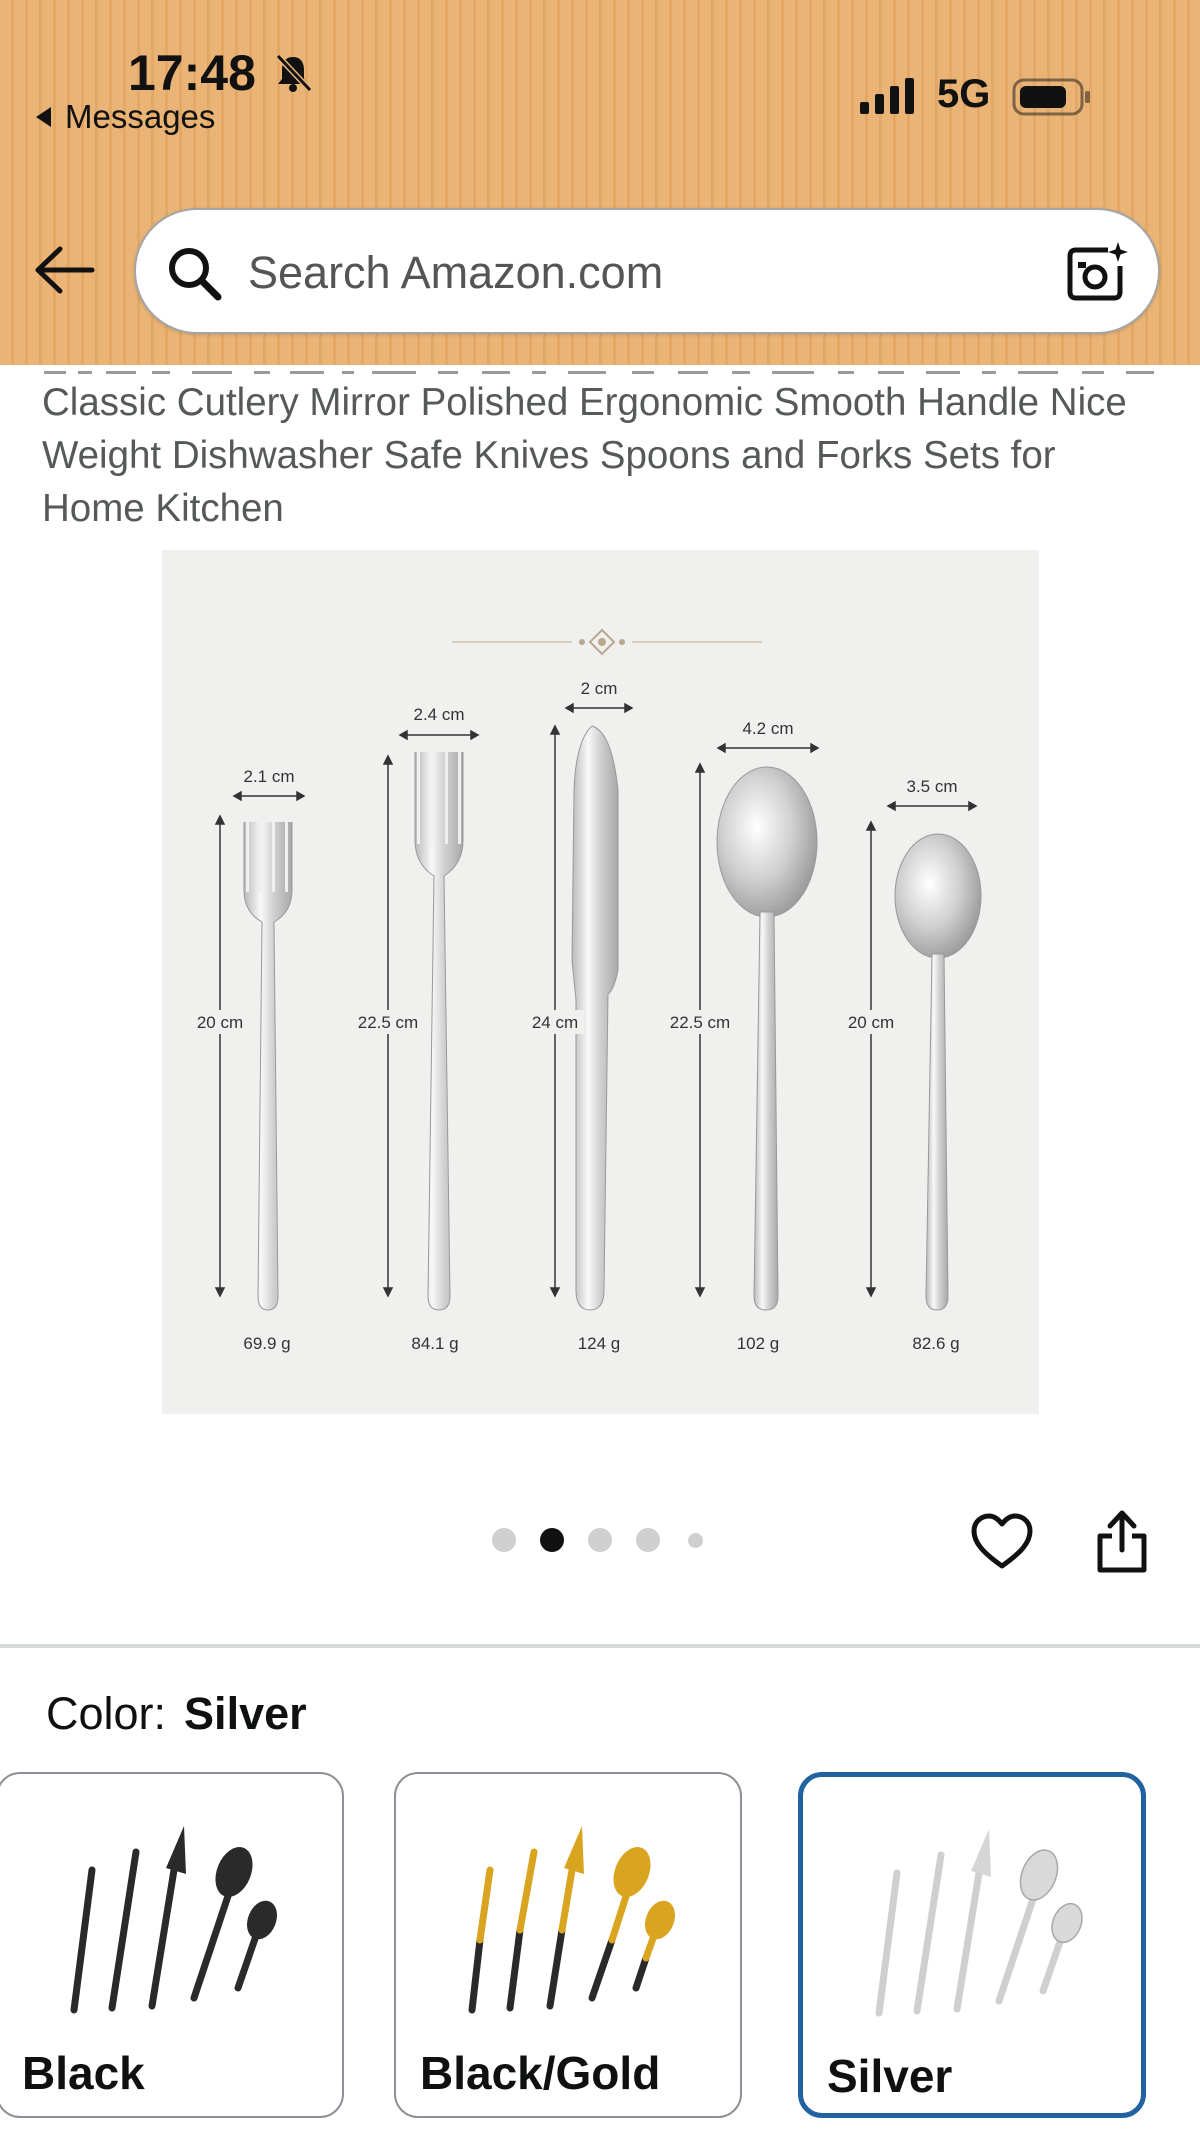 This screenshot has width=1200, height=2148. Describe the element at coordinates (602, 370) in the screenshot. I see `title-overflow-fragment` at that location.